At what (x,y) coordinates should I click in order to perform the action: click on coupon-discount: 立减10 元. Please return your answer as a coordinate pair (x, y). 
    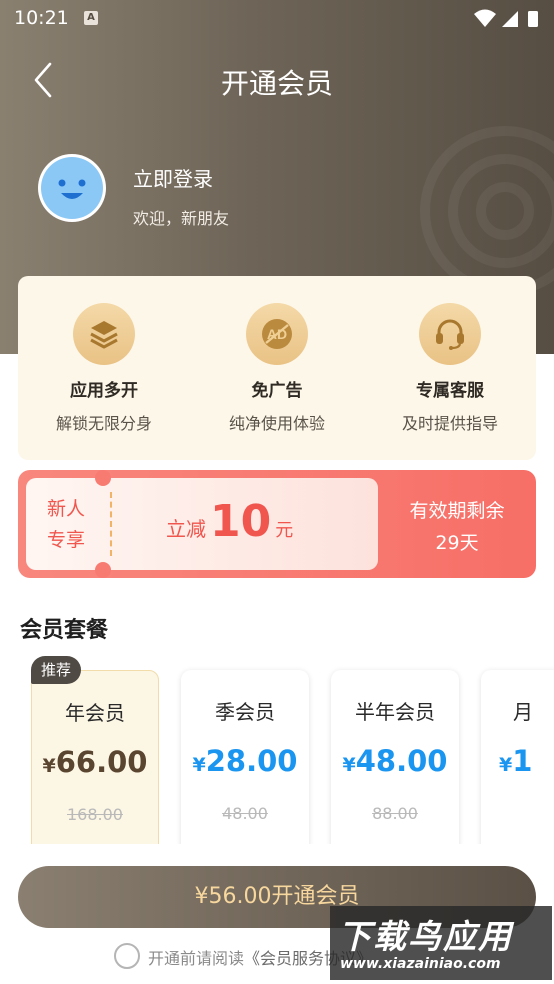
    Looking at the image, I should click on (229, 521).